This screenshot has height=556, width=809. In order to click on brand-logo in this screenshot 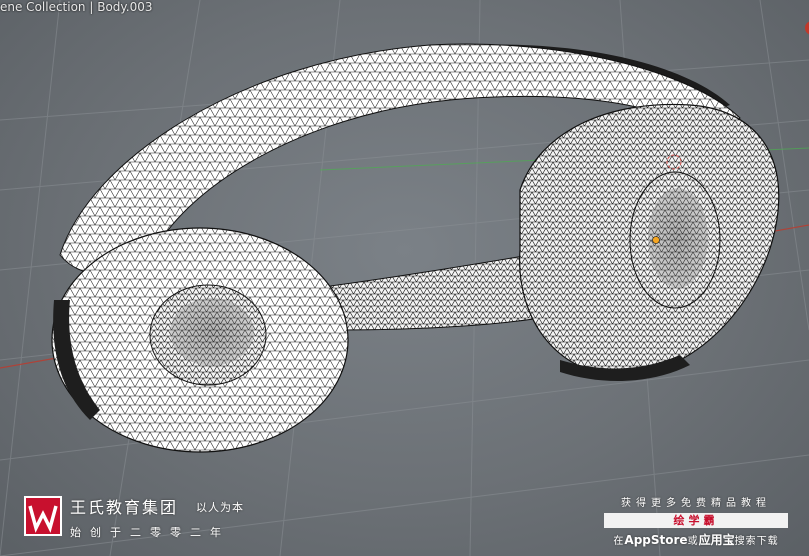, I will do `click(43, 516)`.